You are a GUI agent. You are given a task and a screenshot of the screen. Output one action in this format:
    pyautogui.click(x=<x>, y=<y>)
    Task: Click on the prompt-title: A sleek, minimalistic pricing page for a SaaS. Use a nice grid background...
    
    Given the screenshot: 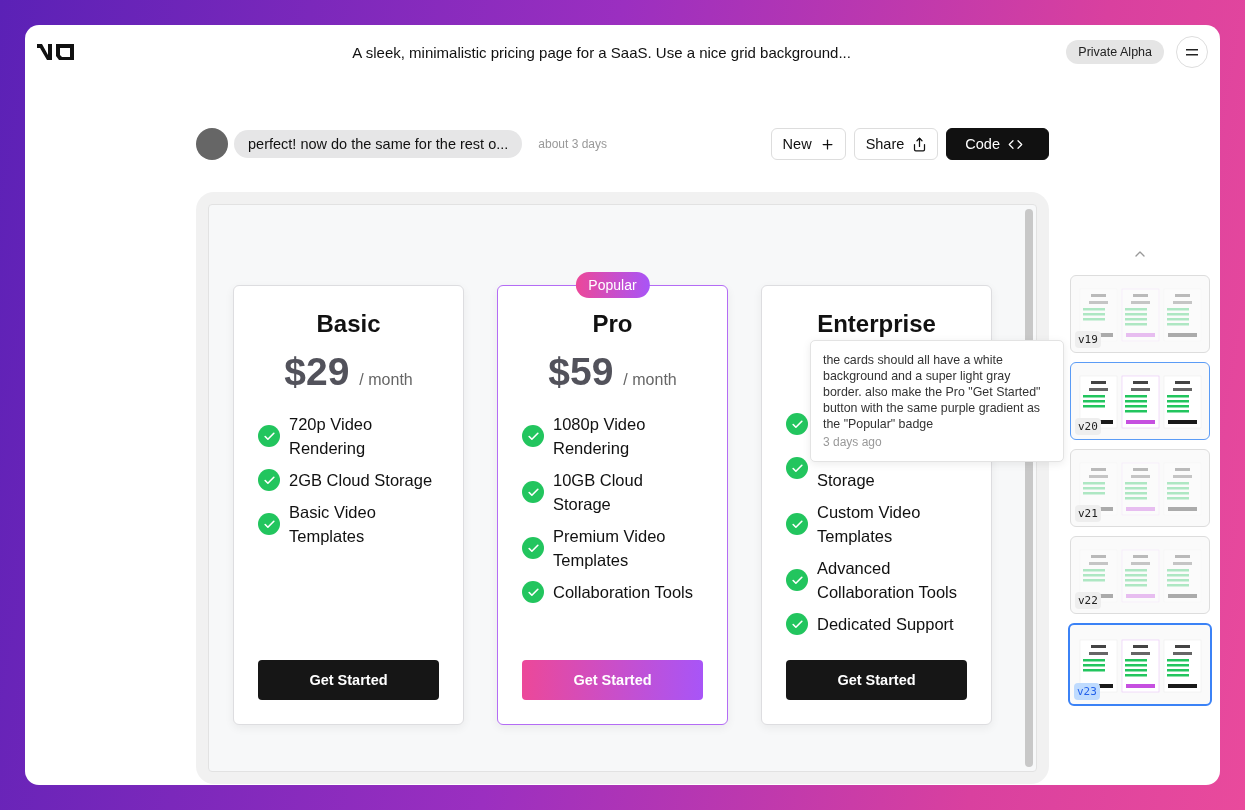 What is the action you would take?
    pyautogui.click(x=601, y=52)
    